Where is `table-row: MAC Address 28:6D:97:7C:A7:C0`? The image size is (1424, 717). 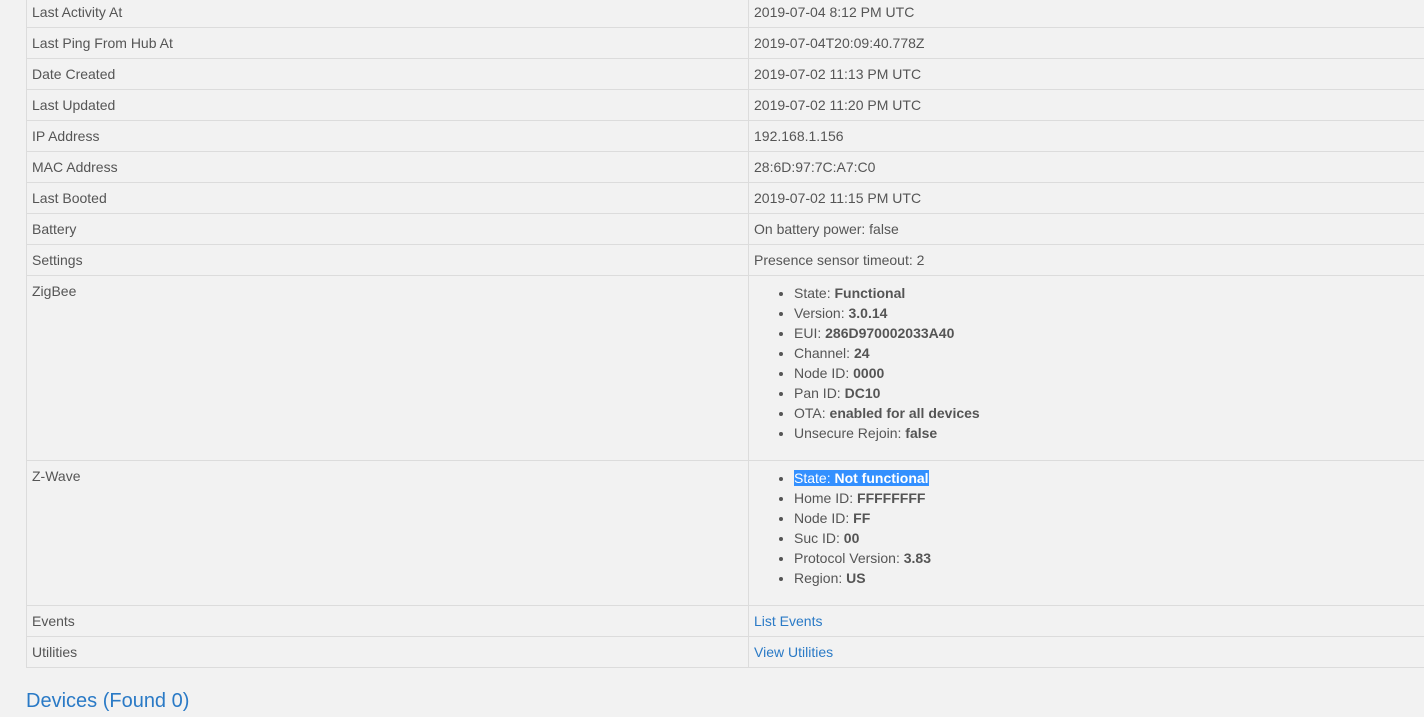 table-row: MAC Address 28:6D:97:7C:A7:C0 is located at coordinates (725, 167).